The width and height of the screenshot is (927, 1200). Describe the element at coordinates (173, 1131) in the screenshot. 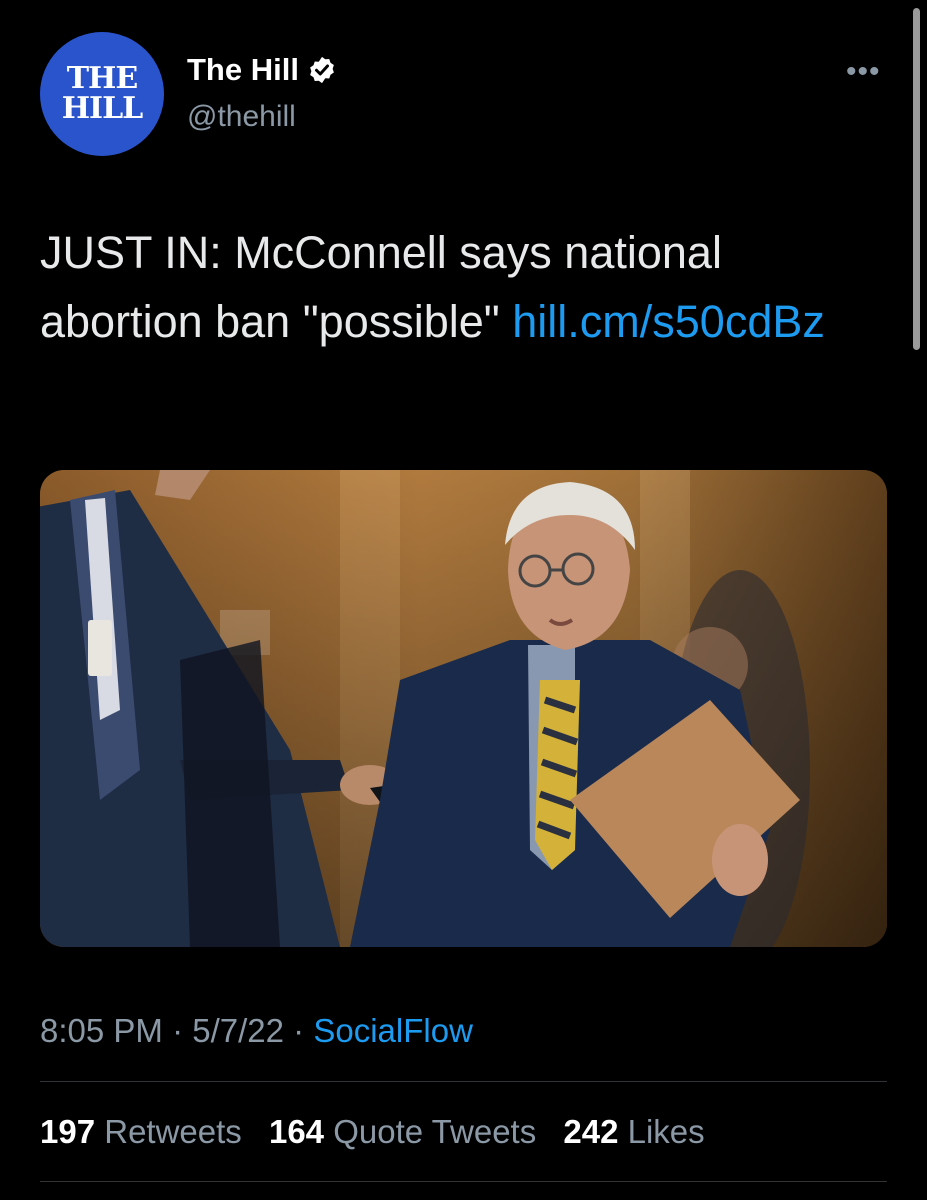

I see `retweets-label: Retweets` at that location.